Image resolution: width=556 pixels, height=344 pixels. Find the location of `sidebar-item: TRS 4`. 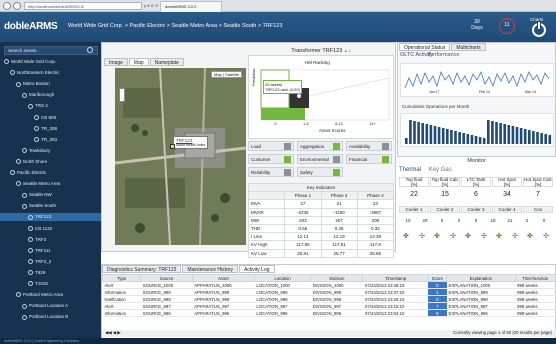

sidebar-item: TRS 4 is located at coordinates (50, 106).